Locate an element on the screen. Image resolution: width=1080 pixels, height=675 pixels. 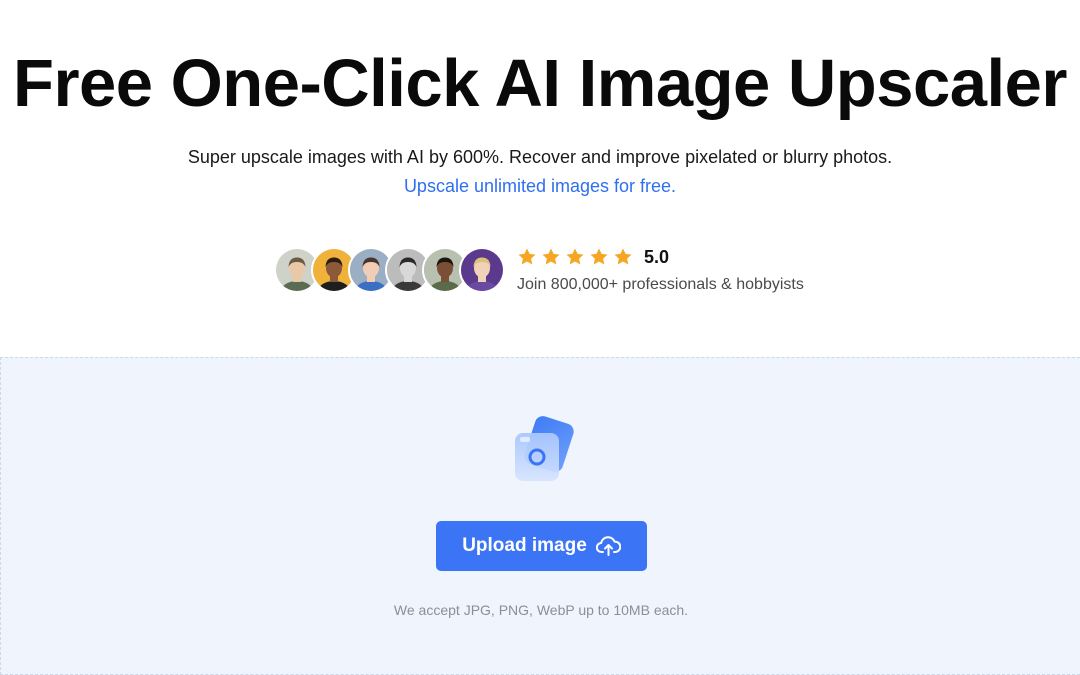
upload-image-button: Upload image is located at coordinates (541, 546).